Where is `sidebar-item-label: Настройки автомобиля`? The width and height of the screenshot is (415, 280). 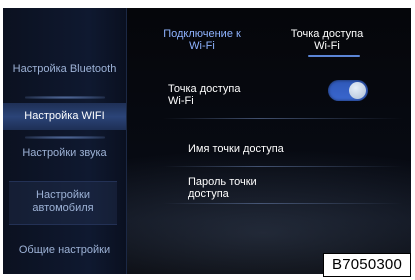
sidebar-item-label: Настройки автомобиля is located at coordinates (63, 201).